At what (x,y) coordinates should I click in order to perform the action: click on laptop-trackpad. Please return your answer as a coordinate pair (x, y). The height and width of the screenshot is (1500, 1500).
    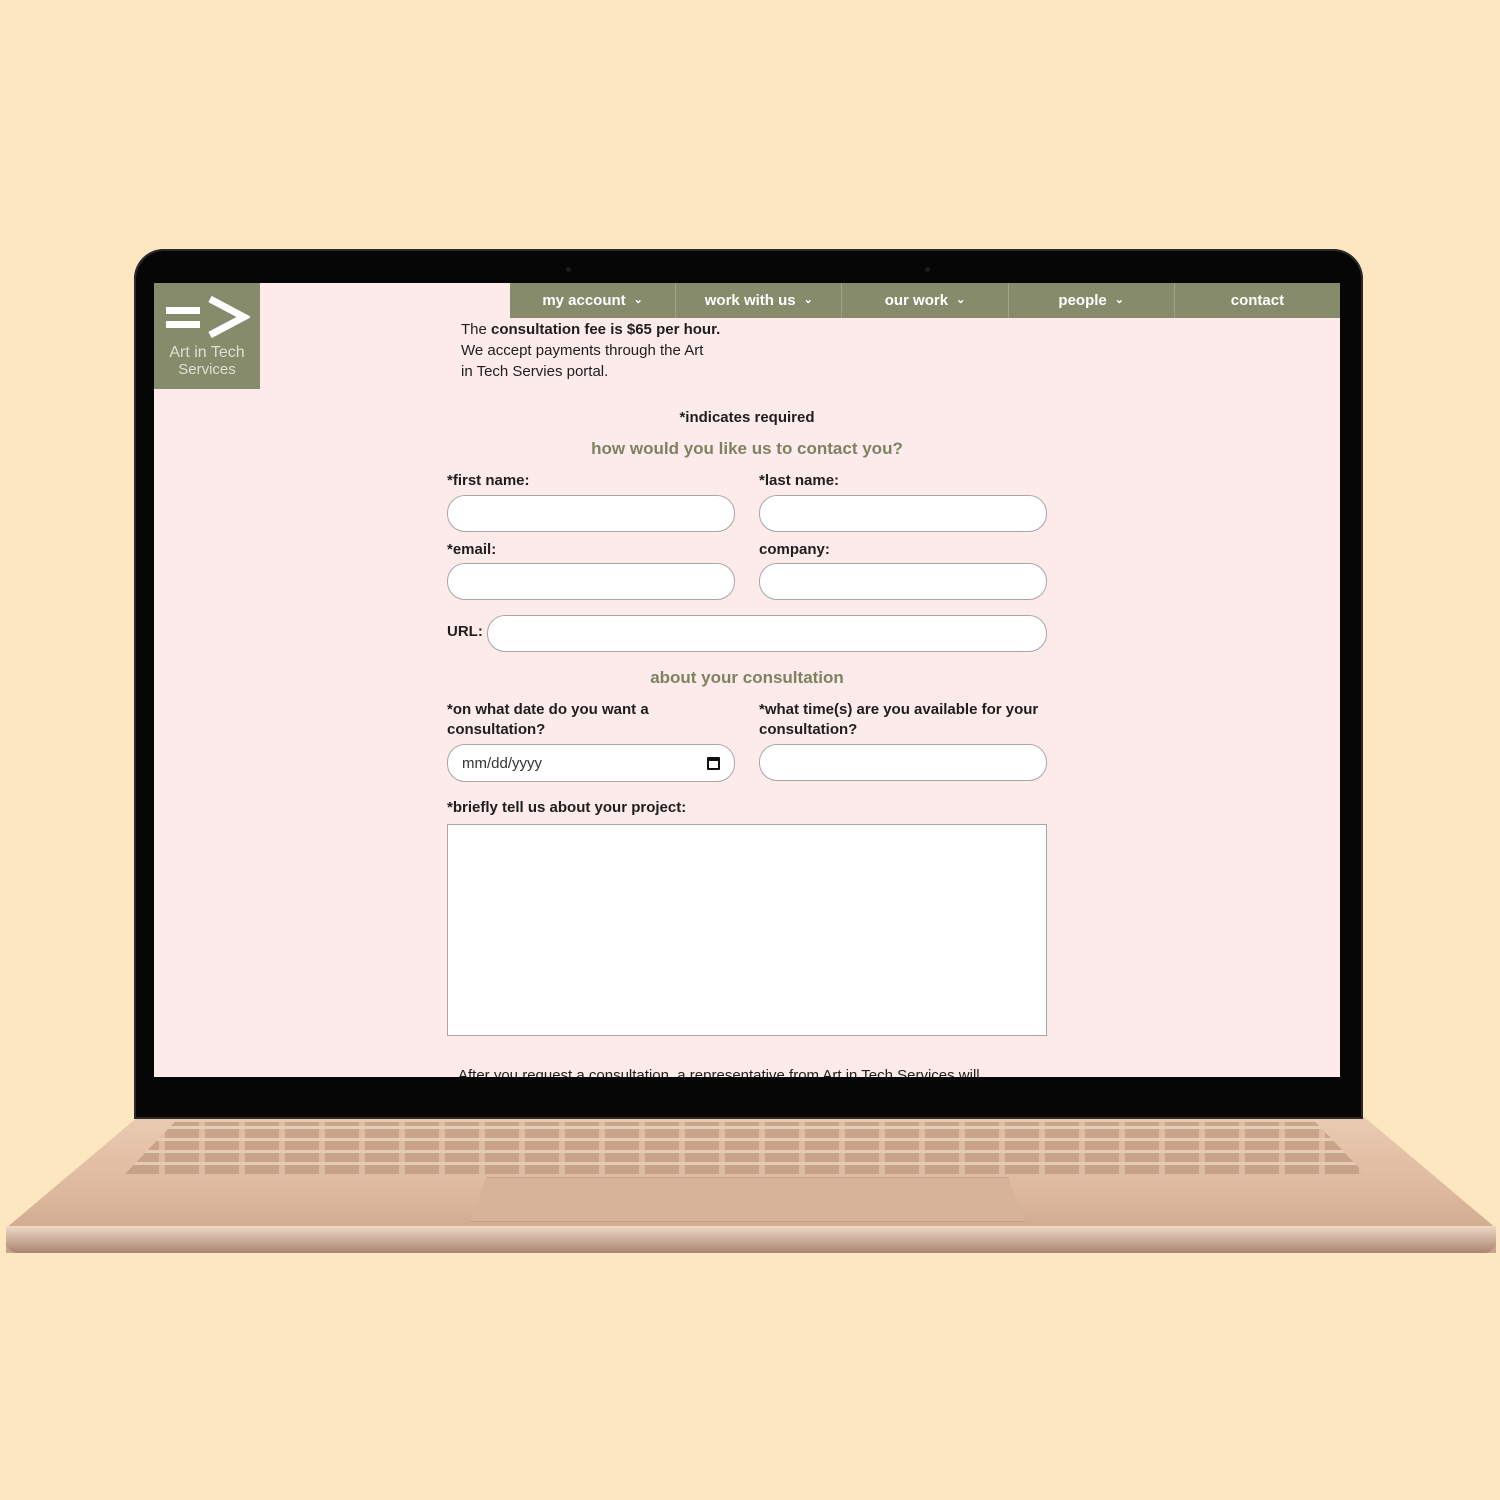
    Looking at the image, I should click on (747, 1199).